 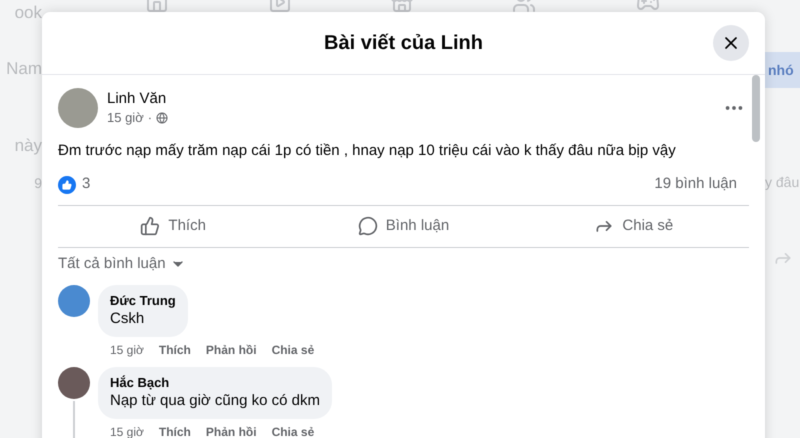 I want to click on post-text: Đm trước nạp mấy trăm nạp cái 1p có tiền , hnay nạp 10 triệu cái vào k thấy đâu nữa bịp vậy, so click(x=367, y=151).